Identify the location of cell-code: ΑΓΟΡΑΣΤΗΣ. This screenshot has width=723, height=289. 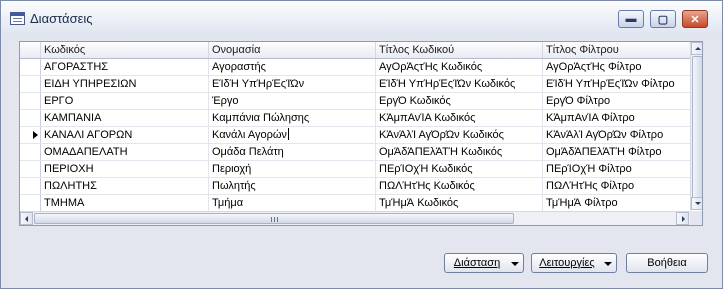
(125, 67).